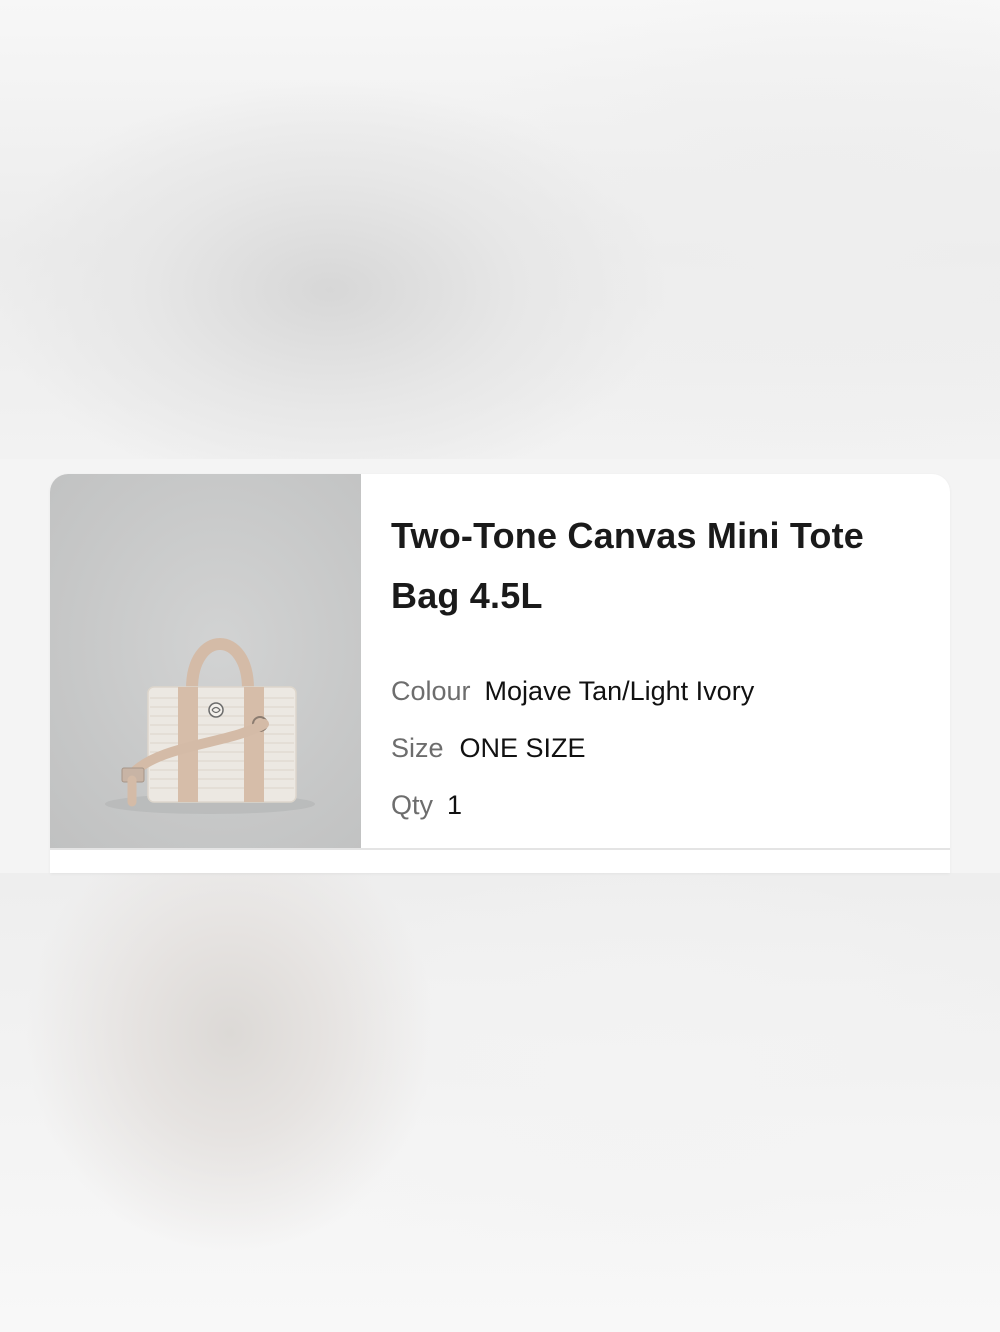  Describe the element at coordinates (522, 748) in the screenshot. I see `size-value: ONE SIZE` at that location.